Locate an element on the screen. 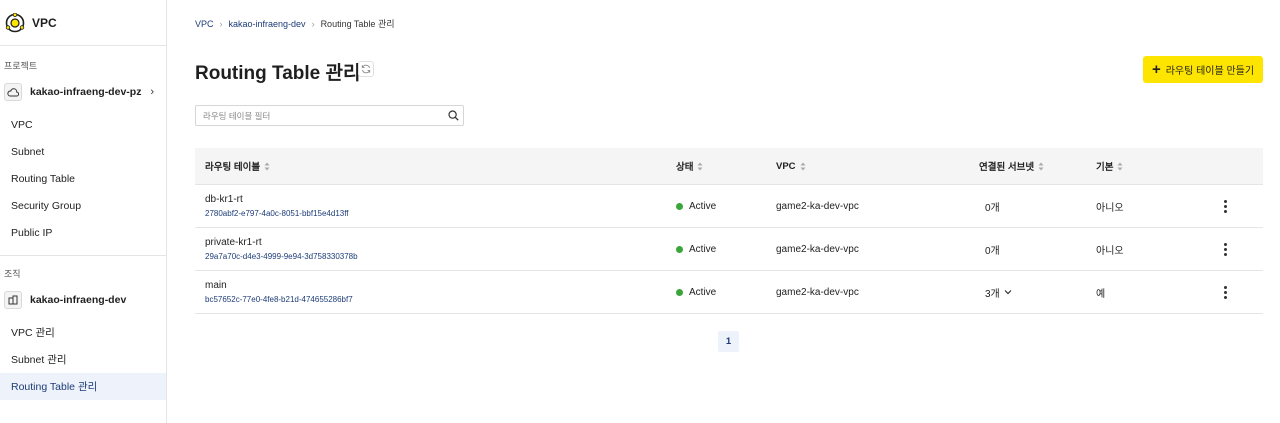 This screenshot has height=423, width=1280. org-selector: kakao-infraeng-dev is located at coordinates (83, 300).